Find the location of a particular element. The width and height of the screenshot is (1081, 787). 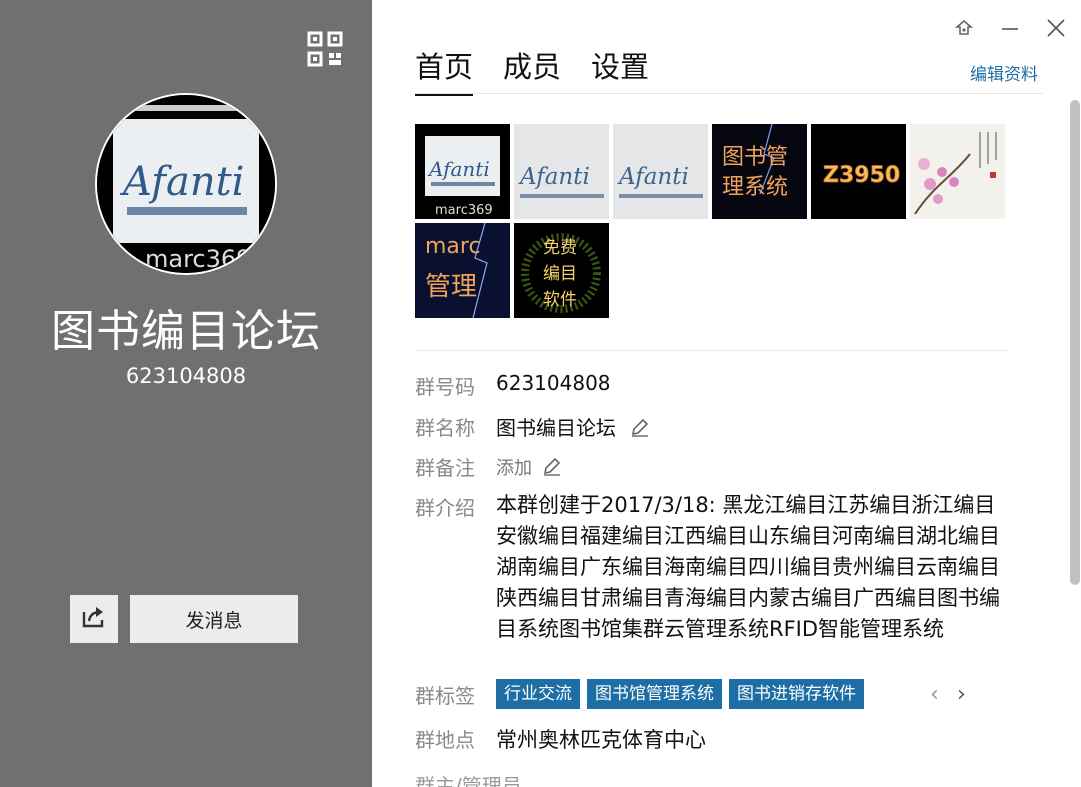

tab-members: 成员 is located at coordinates (532, 70).